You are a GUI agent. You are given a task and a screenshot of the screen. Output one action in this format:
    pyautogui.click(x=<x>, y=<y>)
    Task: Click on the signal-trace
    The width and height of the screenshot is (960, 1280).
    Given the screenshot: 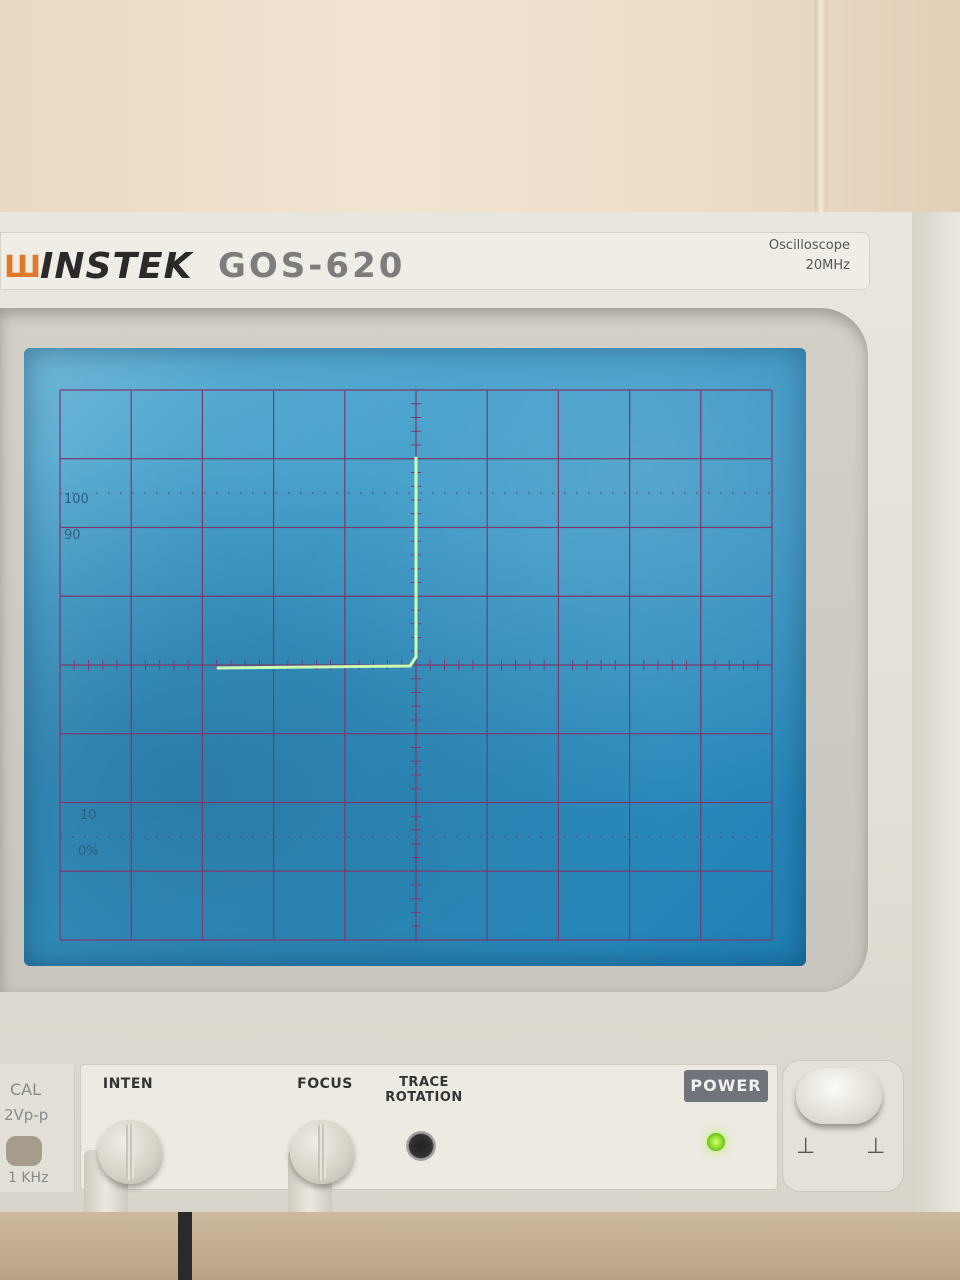 What is the action you would take?
    pyautogui.click(x=317, y=563)
    